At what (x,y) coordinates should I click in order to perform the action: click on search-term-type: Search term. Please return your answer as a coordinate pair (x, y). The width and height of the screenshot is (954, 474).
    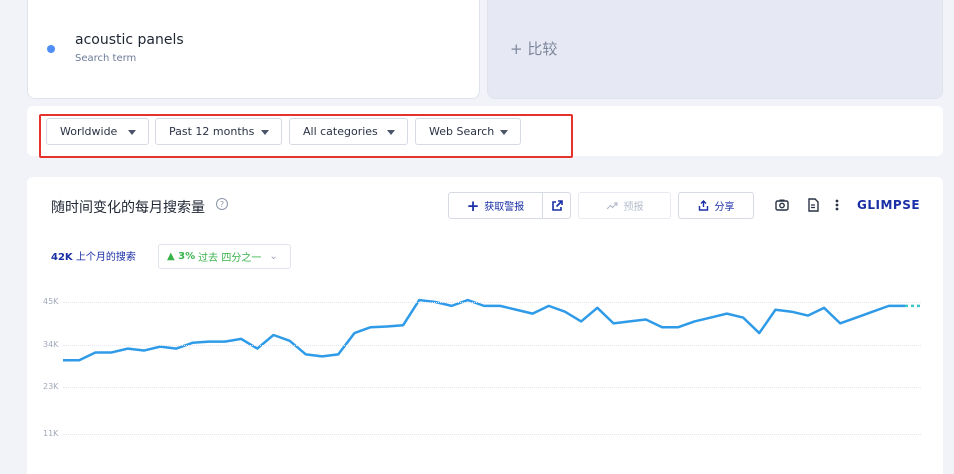
    Looking at the image, I should click on (106, 58).